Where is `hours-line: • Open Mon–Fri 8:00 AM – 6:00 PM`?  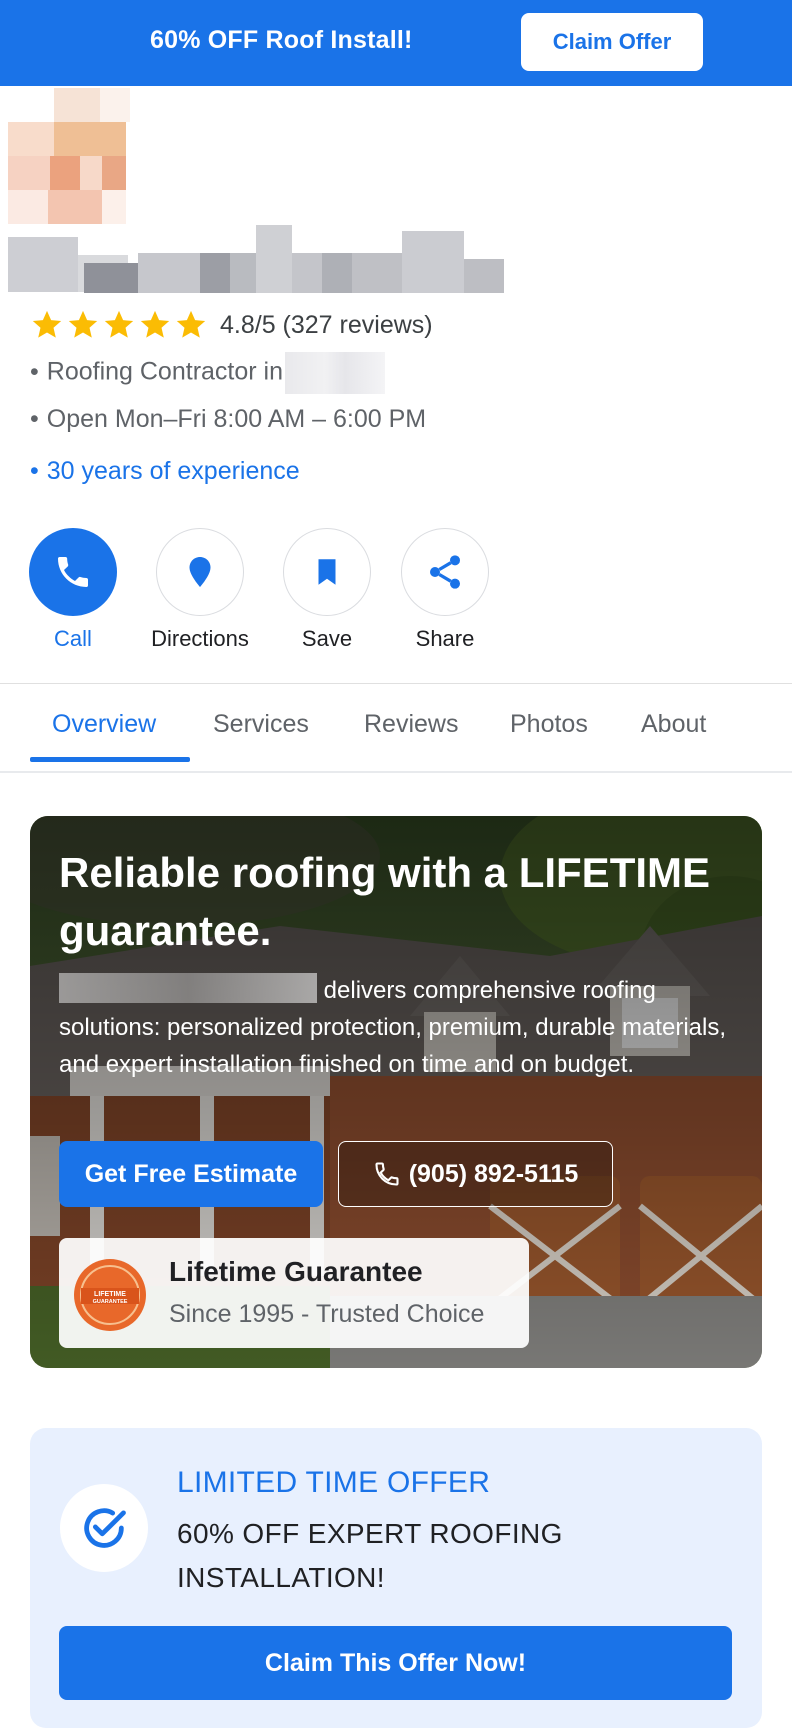 hours-line: • Open Mon–Fri 8:00 AM – 6:00 PM is located at coordinates (228, 419).